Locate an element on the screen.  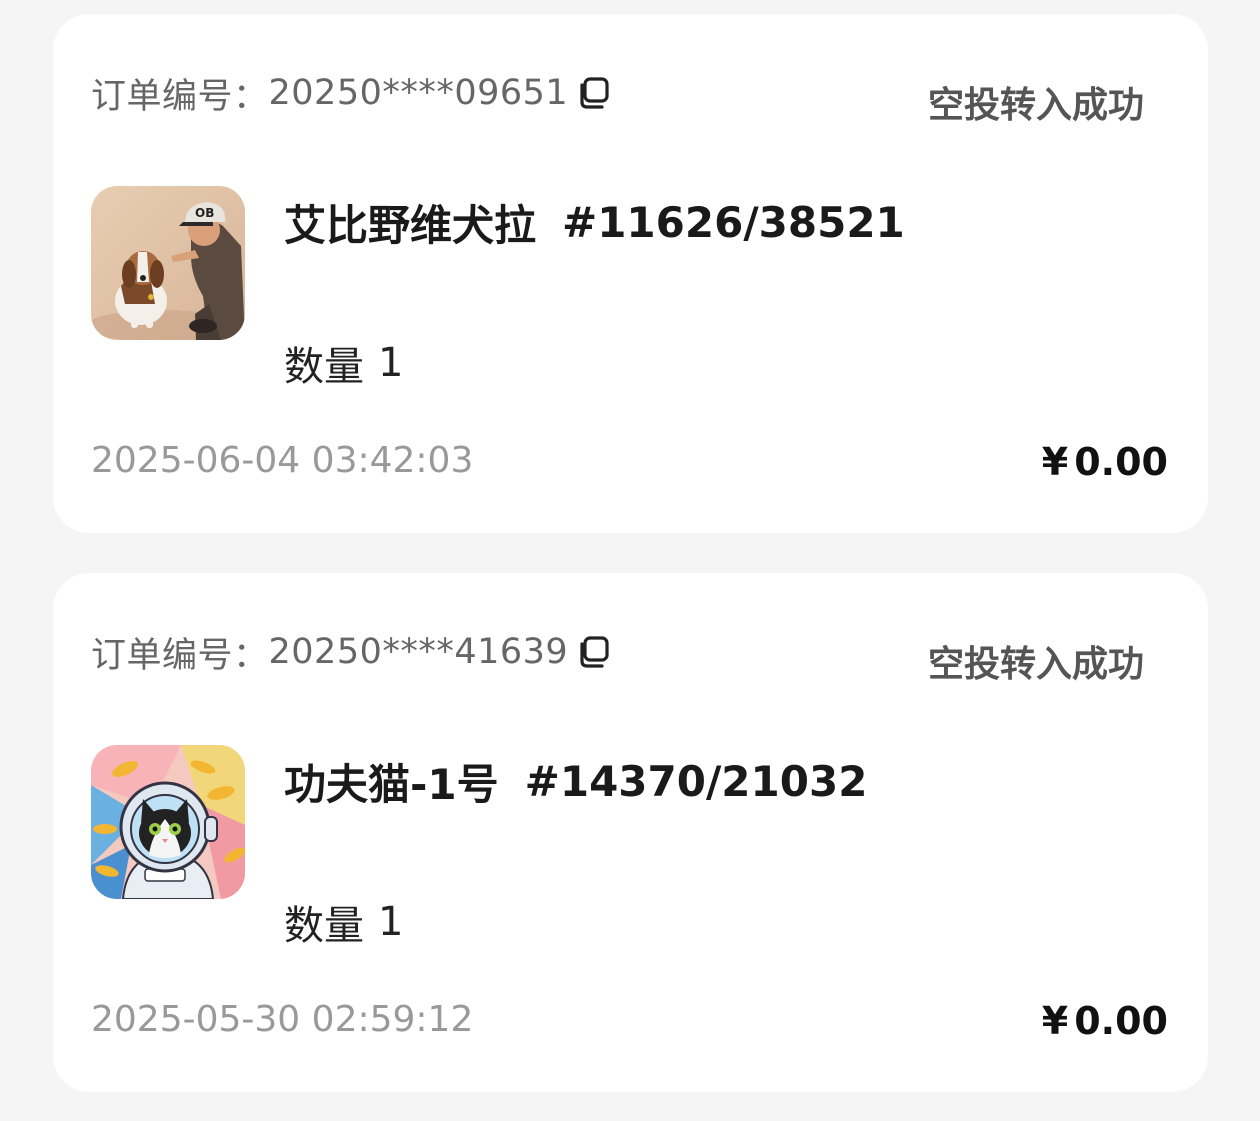
cap-letters: OB is located at coordinates (204, 213).